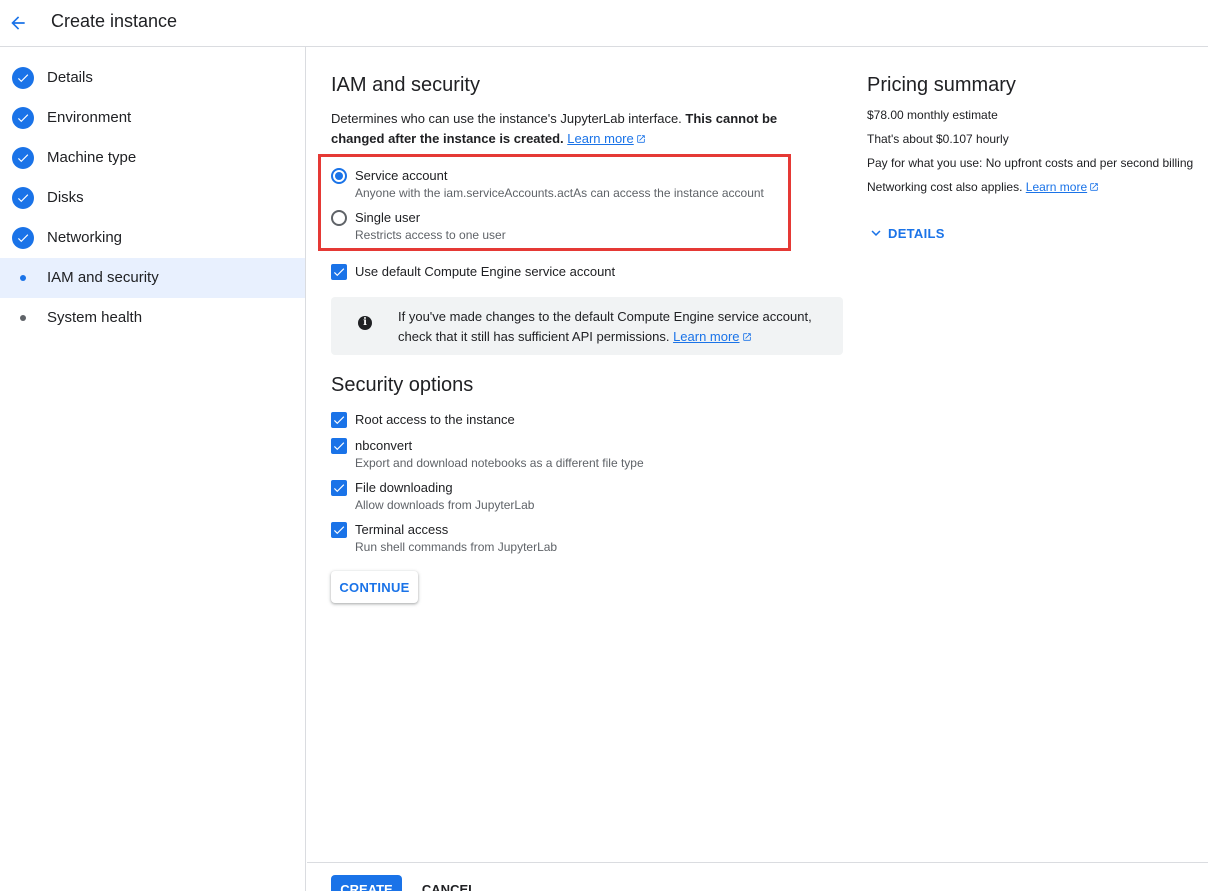  What do you see at coordinates (706, 336) in the screenshot?
I see `info-learn-more-link: Learn more` at bounding box center [706, 336].